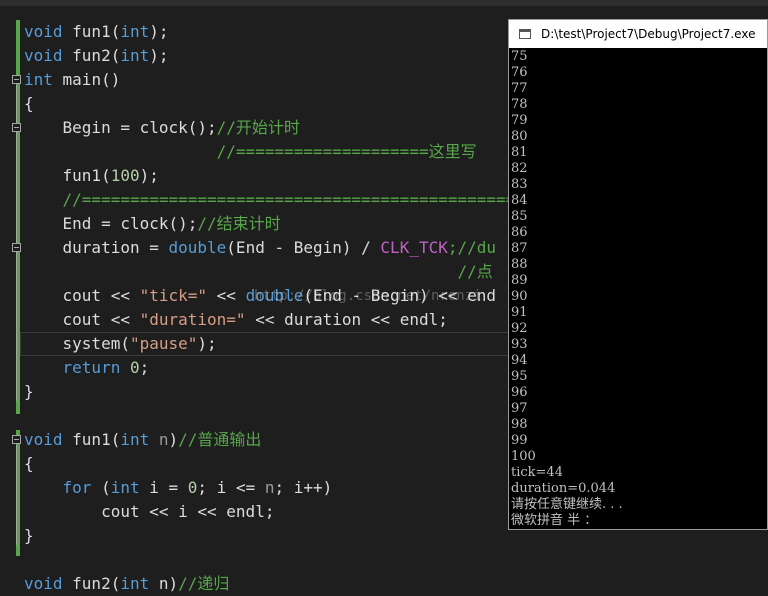  I want to click on console-line: 微软拼音 半 ：, so click(554, 520).